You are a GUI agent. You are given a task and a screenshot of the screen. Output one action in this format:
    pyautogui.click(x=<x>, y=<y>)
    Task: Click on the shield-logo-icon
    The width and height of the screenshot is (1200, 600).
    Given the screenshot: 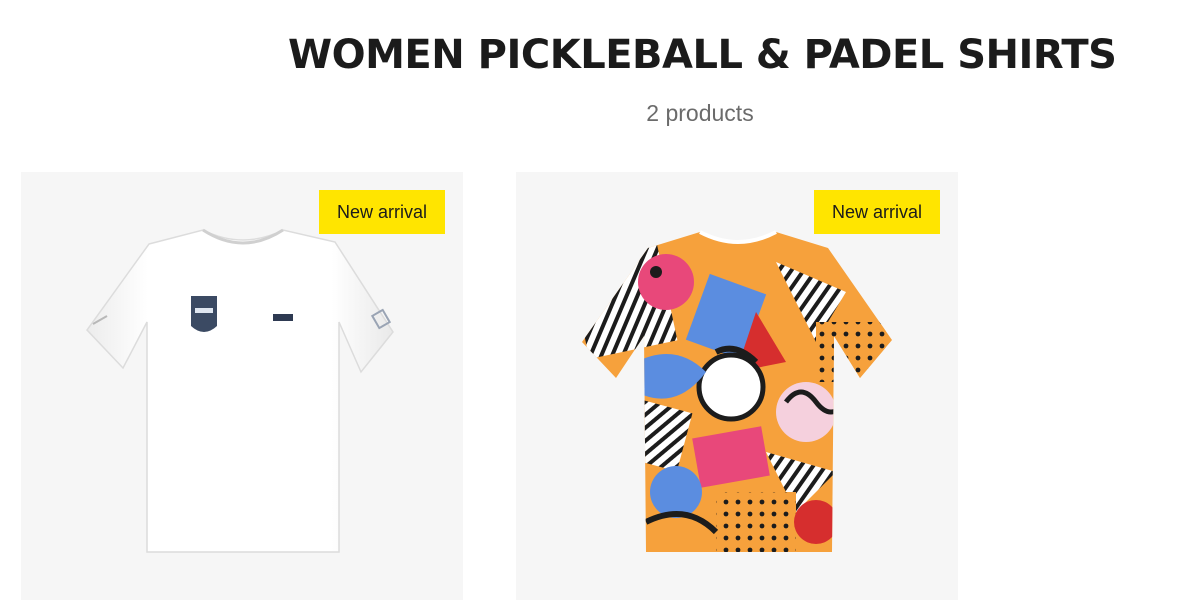 What is the action you would take?
    pyautogui.click(x=204, y=314)
    